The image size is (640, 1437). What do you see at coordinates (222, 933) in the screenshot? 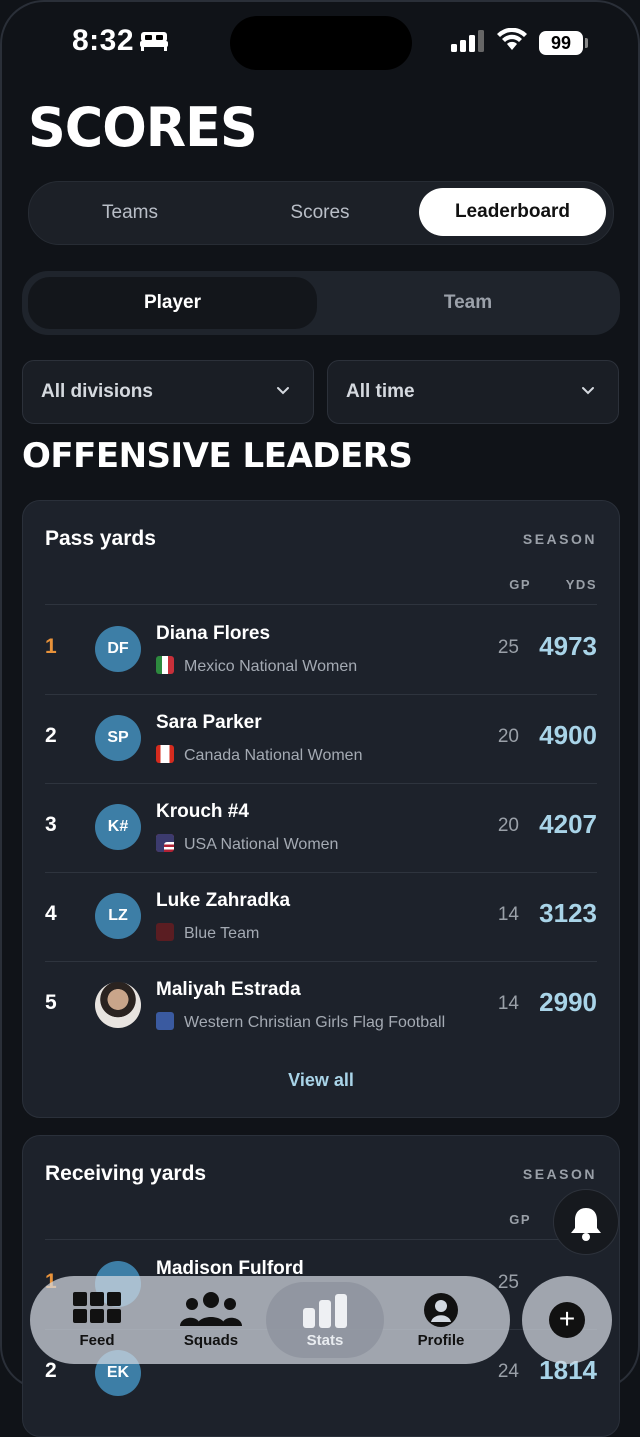
I see `team-name: Blue Team` at bounding box center [222, 933].